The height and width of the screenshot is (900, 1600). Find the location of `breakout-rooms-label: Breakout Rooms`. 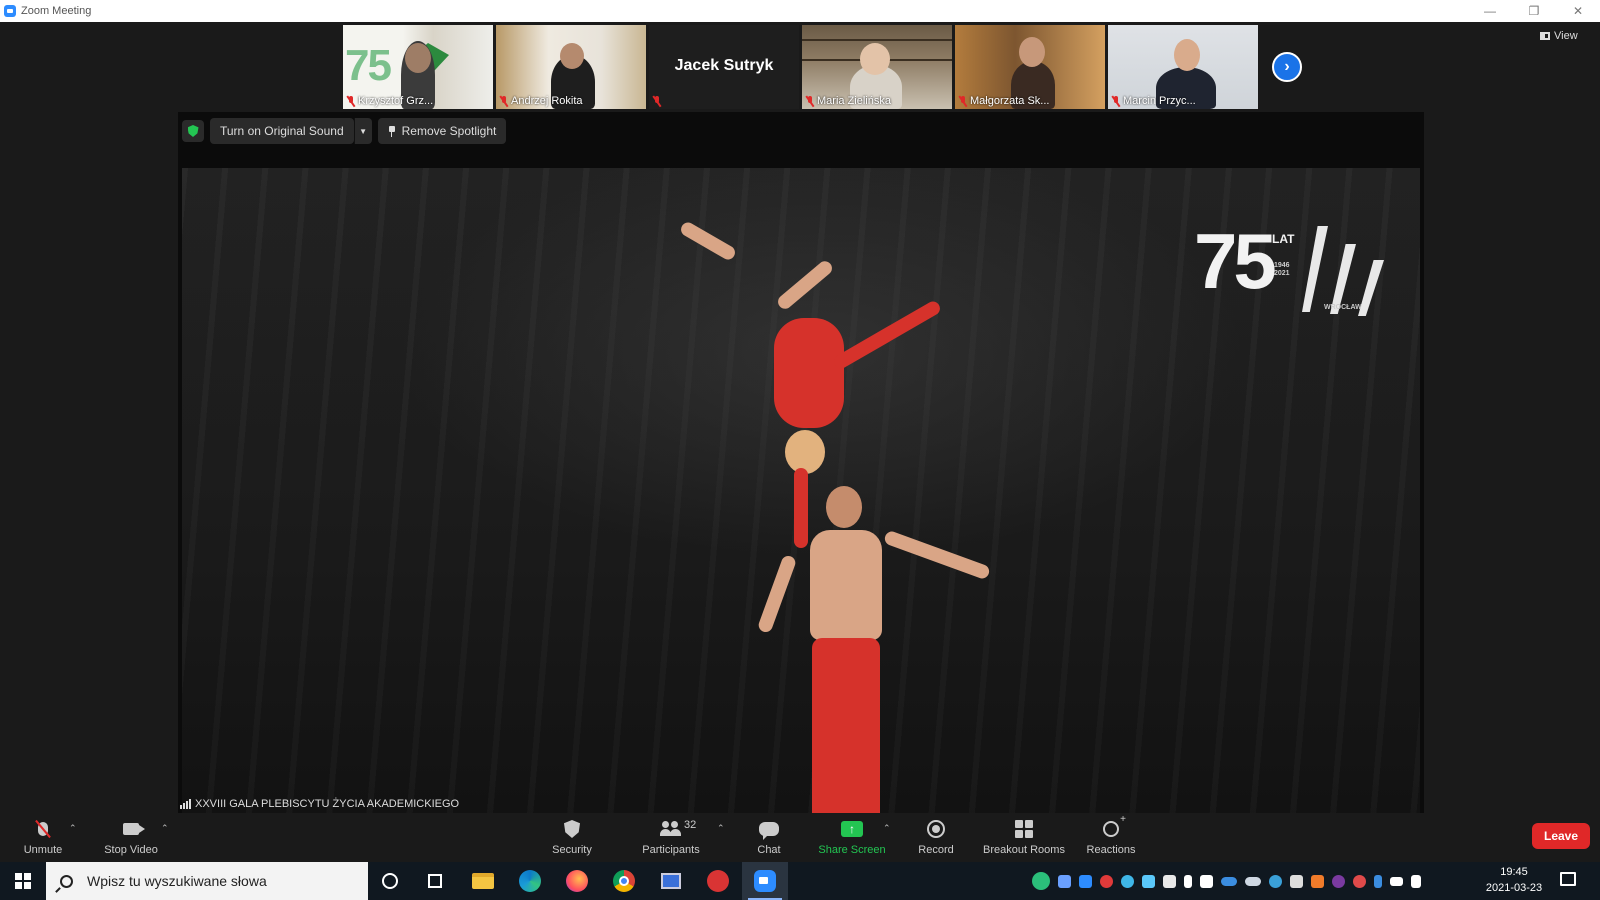

breakout-rooms-label: Breakout Rooms is located at coordinates (1024, 850).